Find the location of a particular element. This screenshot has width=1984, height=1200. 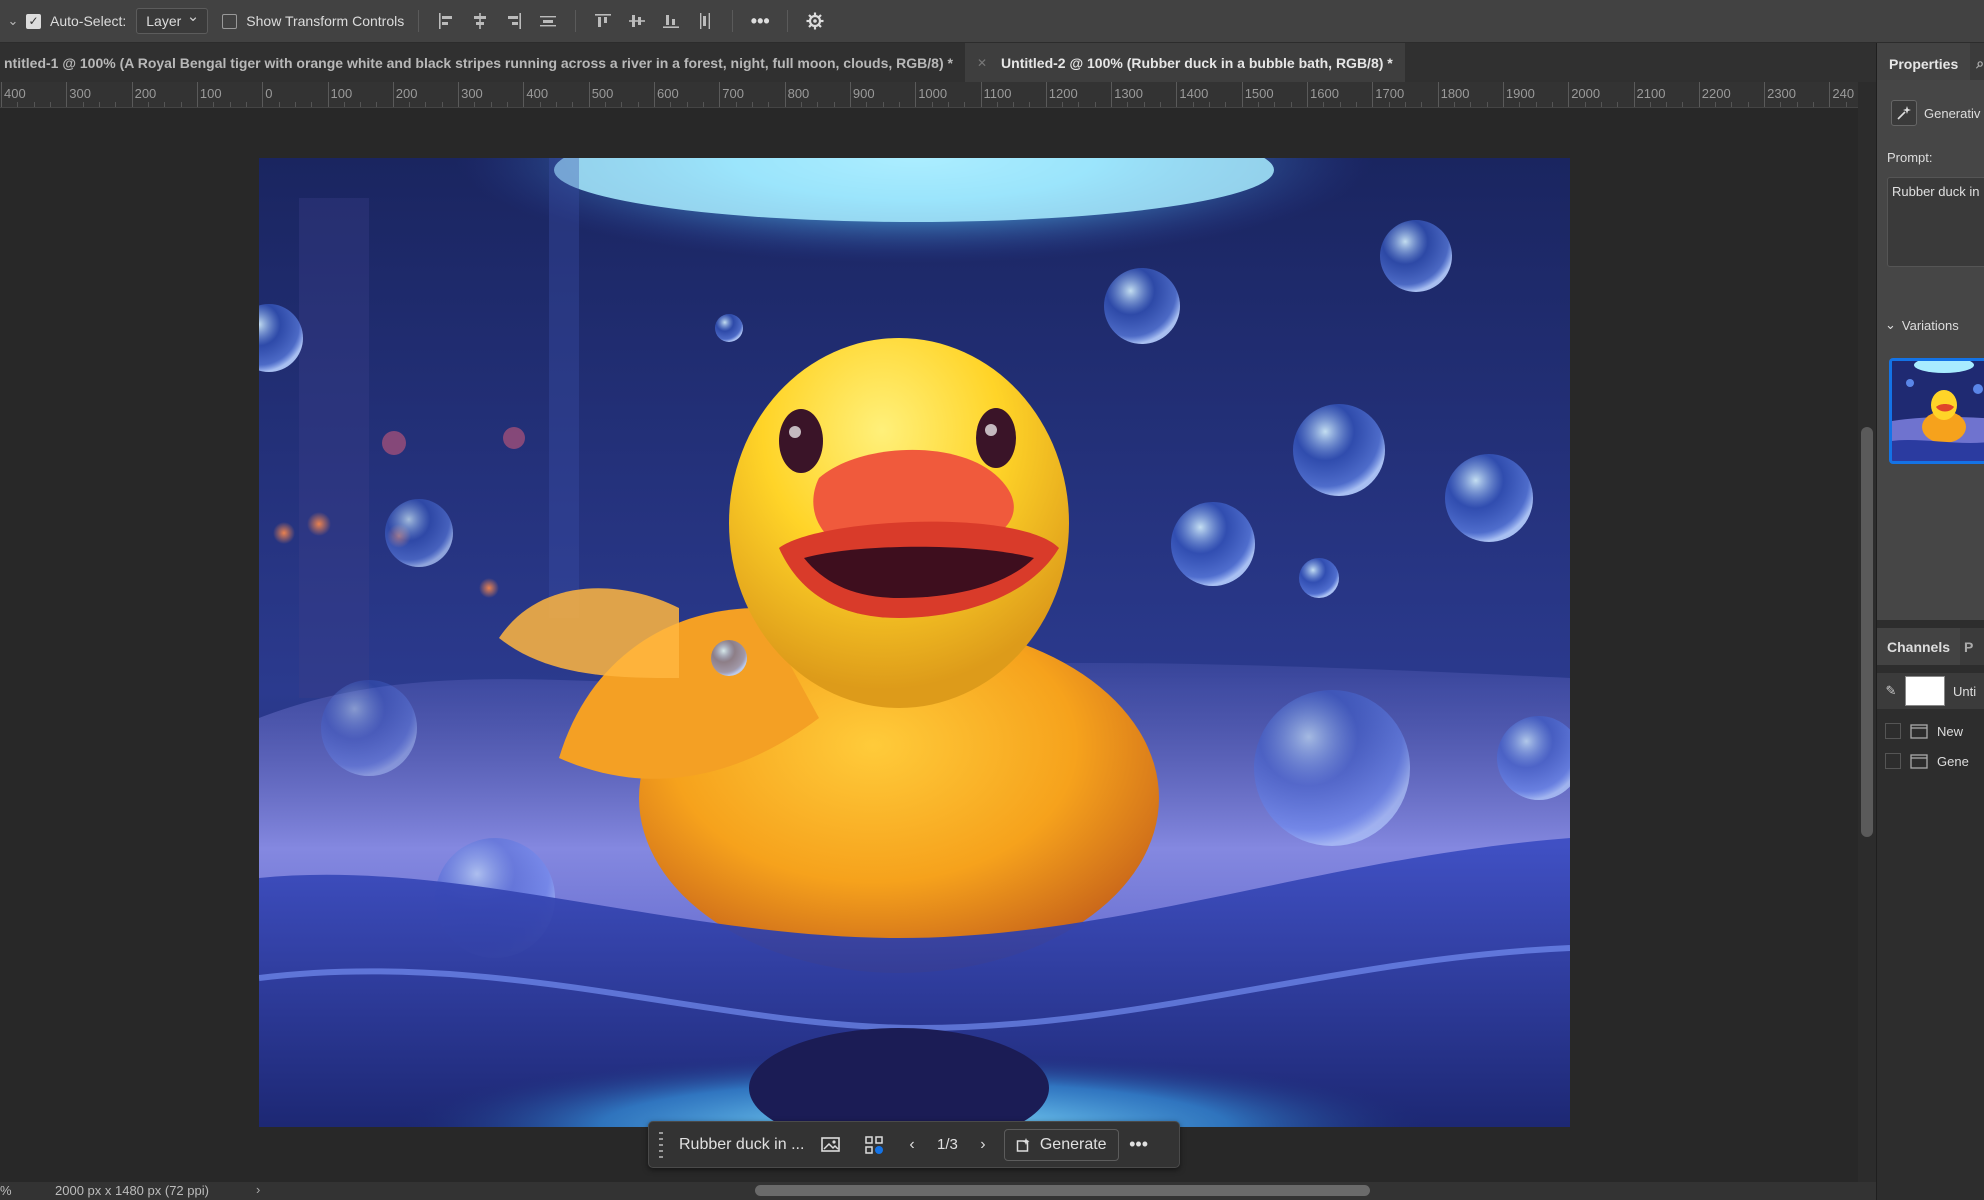

vertical-scroll-thumb is located at coordinates (1867, 632).